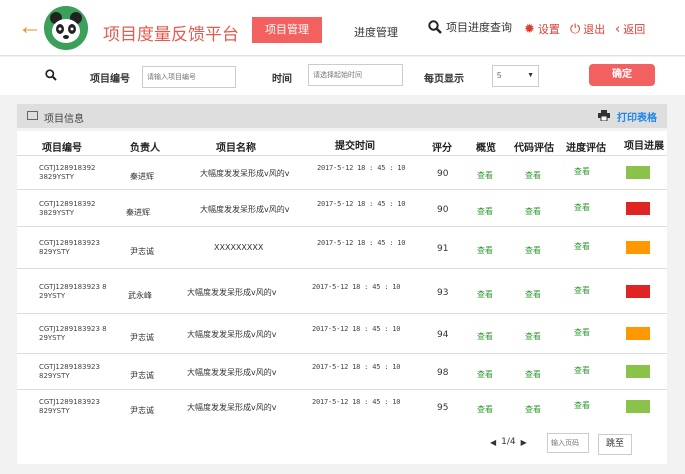  Describe the element at coordinates (529, 29) in the screenshot. I see `gear-icon: ✹` at that location.